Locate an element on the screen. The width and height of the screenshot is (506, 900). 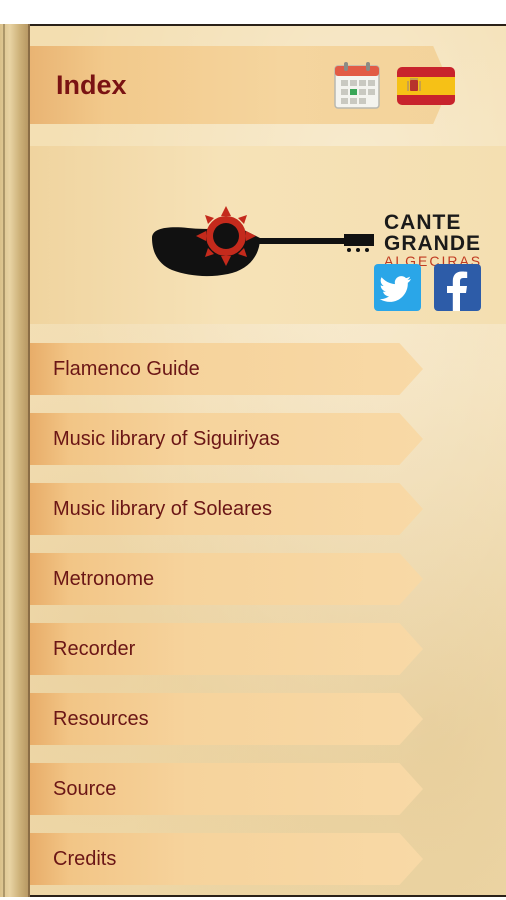
menu-item-source: Source is located at coordinates (226, 789).